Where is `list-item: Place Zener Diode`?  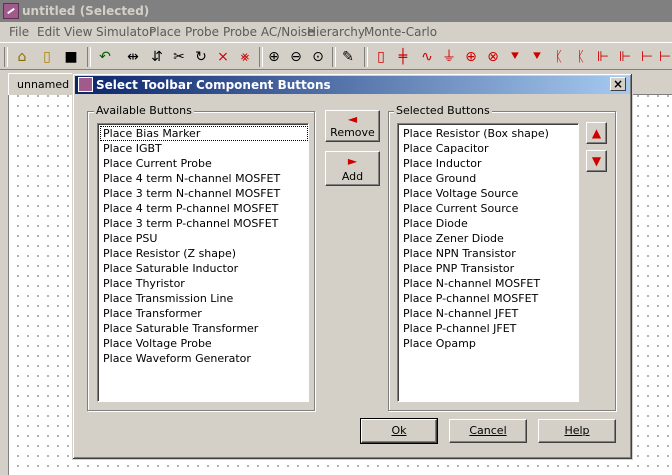 list-item: Place Zener Diode is located at coordinates (489, 238).